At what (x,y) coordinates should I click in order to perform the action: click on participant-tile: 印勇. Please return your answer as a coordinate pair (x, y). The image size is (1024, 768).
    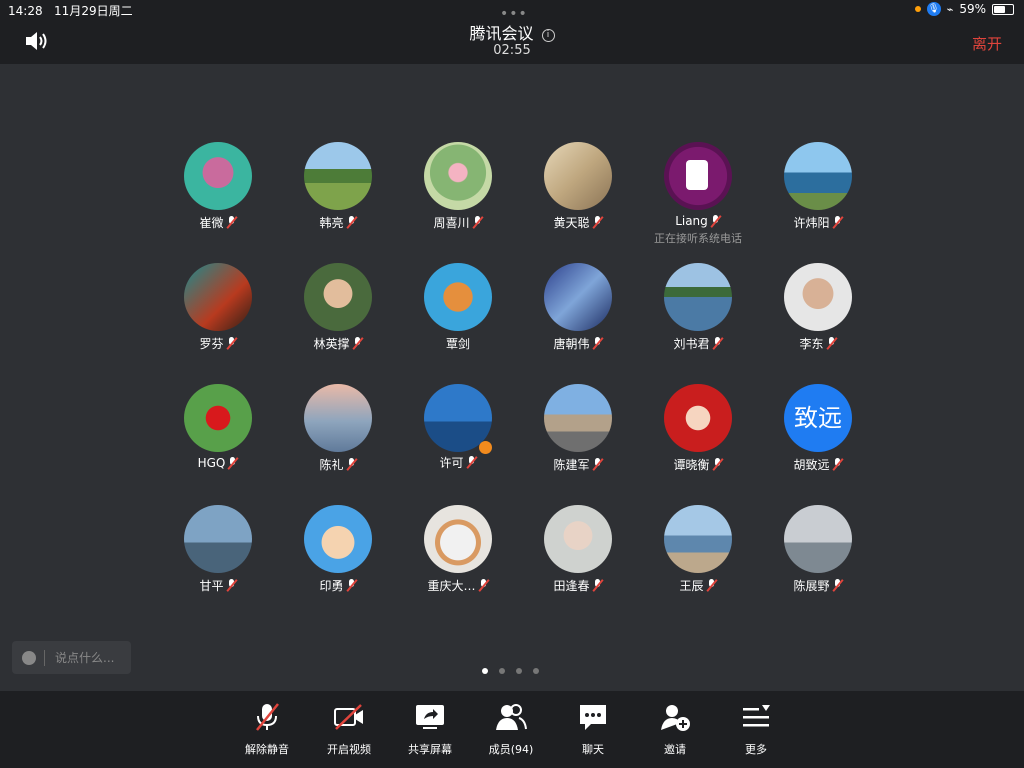
    Looking at the image, I should click on (338, 565).